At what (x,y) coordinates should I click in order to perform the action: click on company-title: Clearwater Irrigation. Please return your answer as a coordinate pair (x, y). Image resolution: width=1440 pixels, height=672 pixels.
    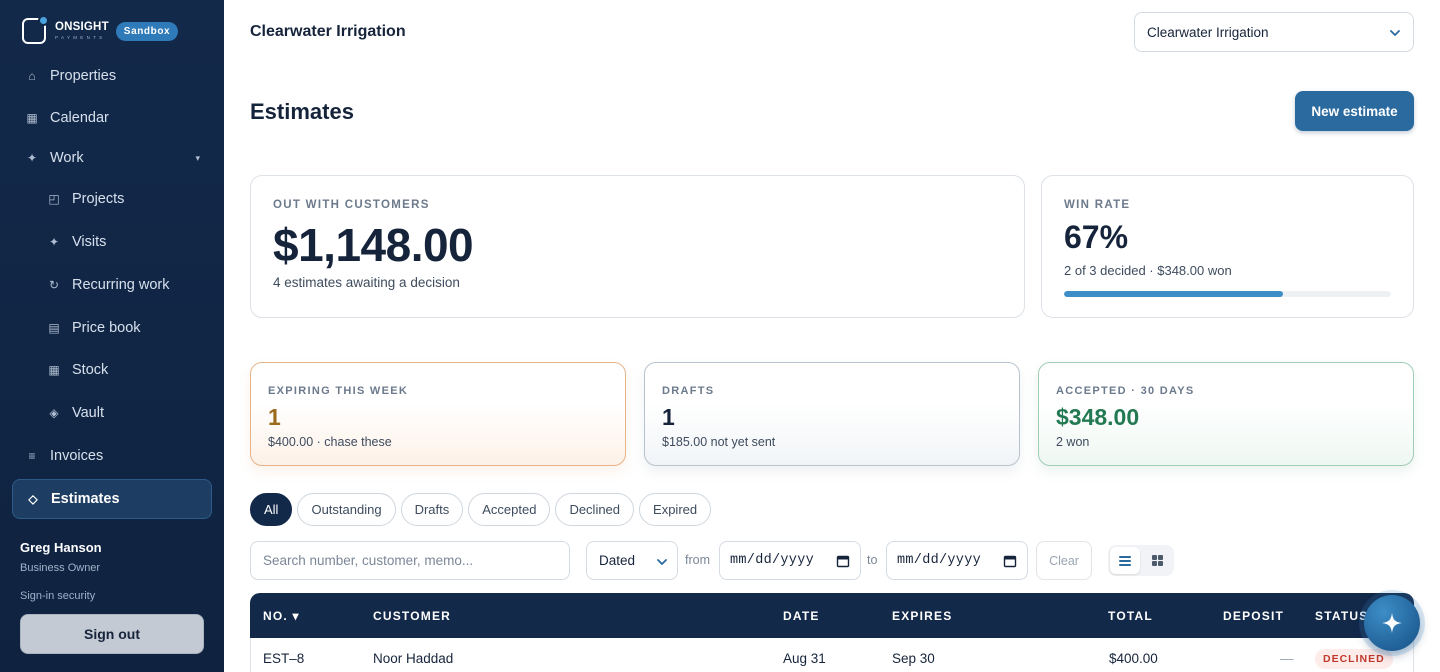
    Looking at the image, I should click on (328, 31).